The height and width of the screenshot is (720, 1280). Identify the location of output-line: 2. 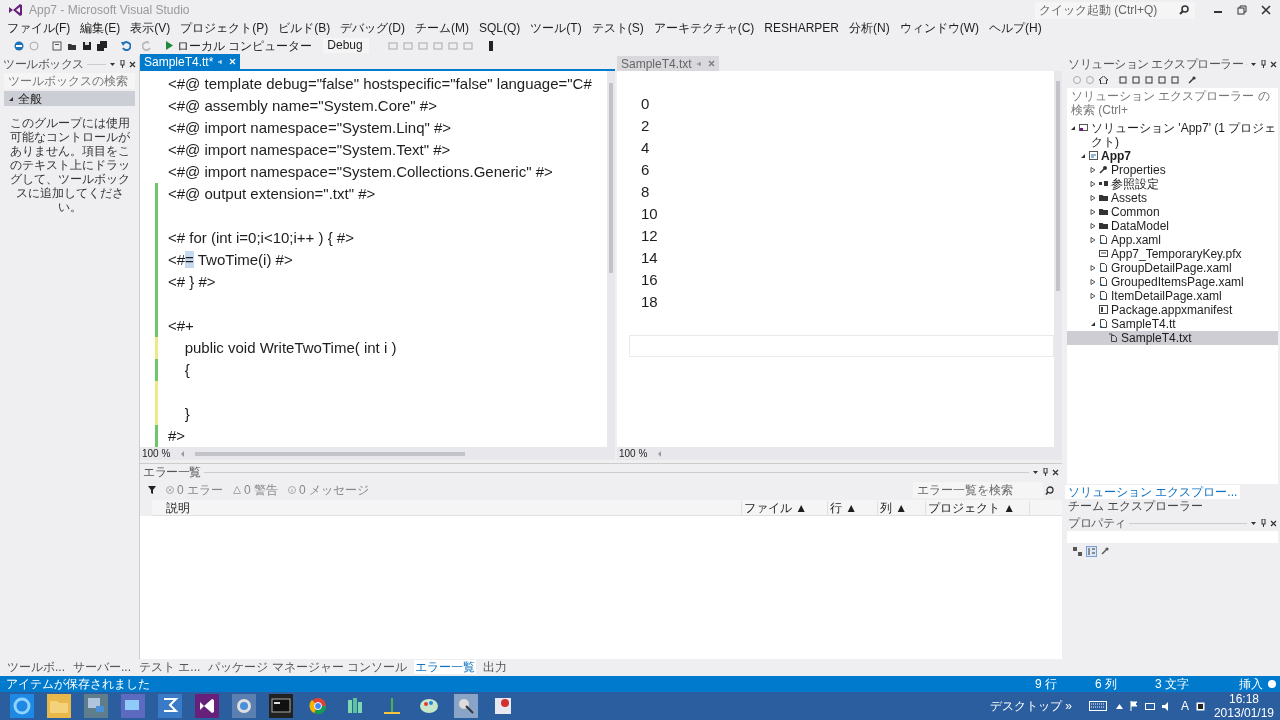
(645, 126).